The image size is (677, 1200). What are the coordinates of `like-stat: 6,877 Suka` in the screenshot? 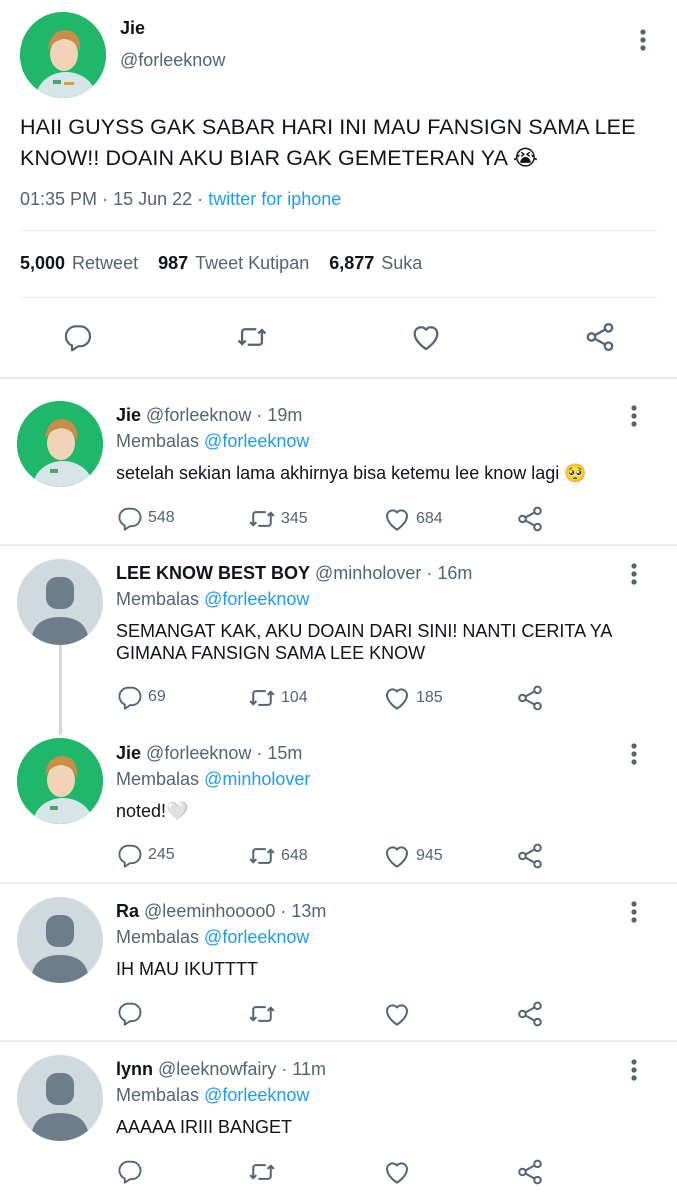 It's located at (375, 263).